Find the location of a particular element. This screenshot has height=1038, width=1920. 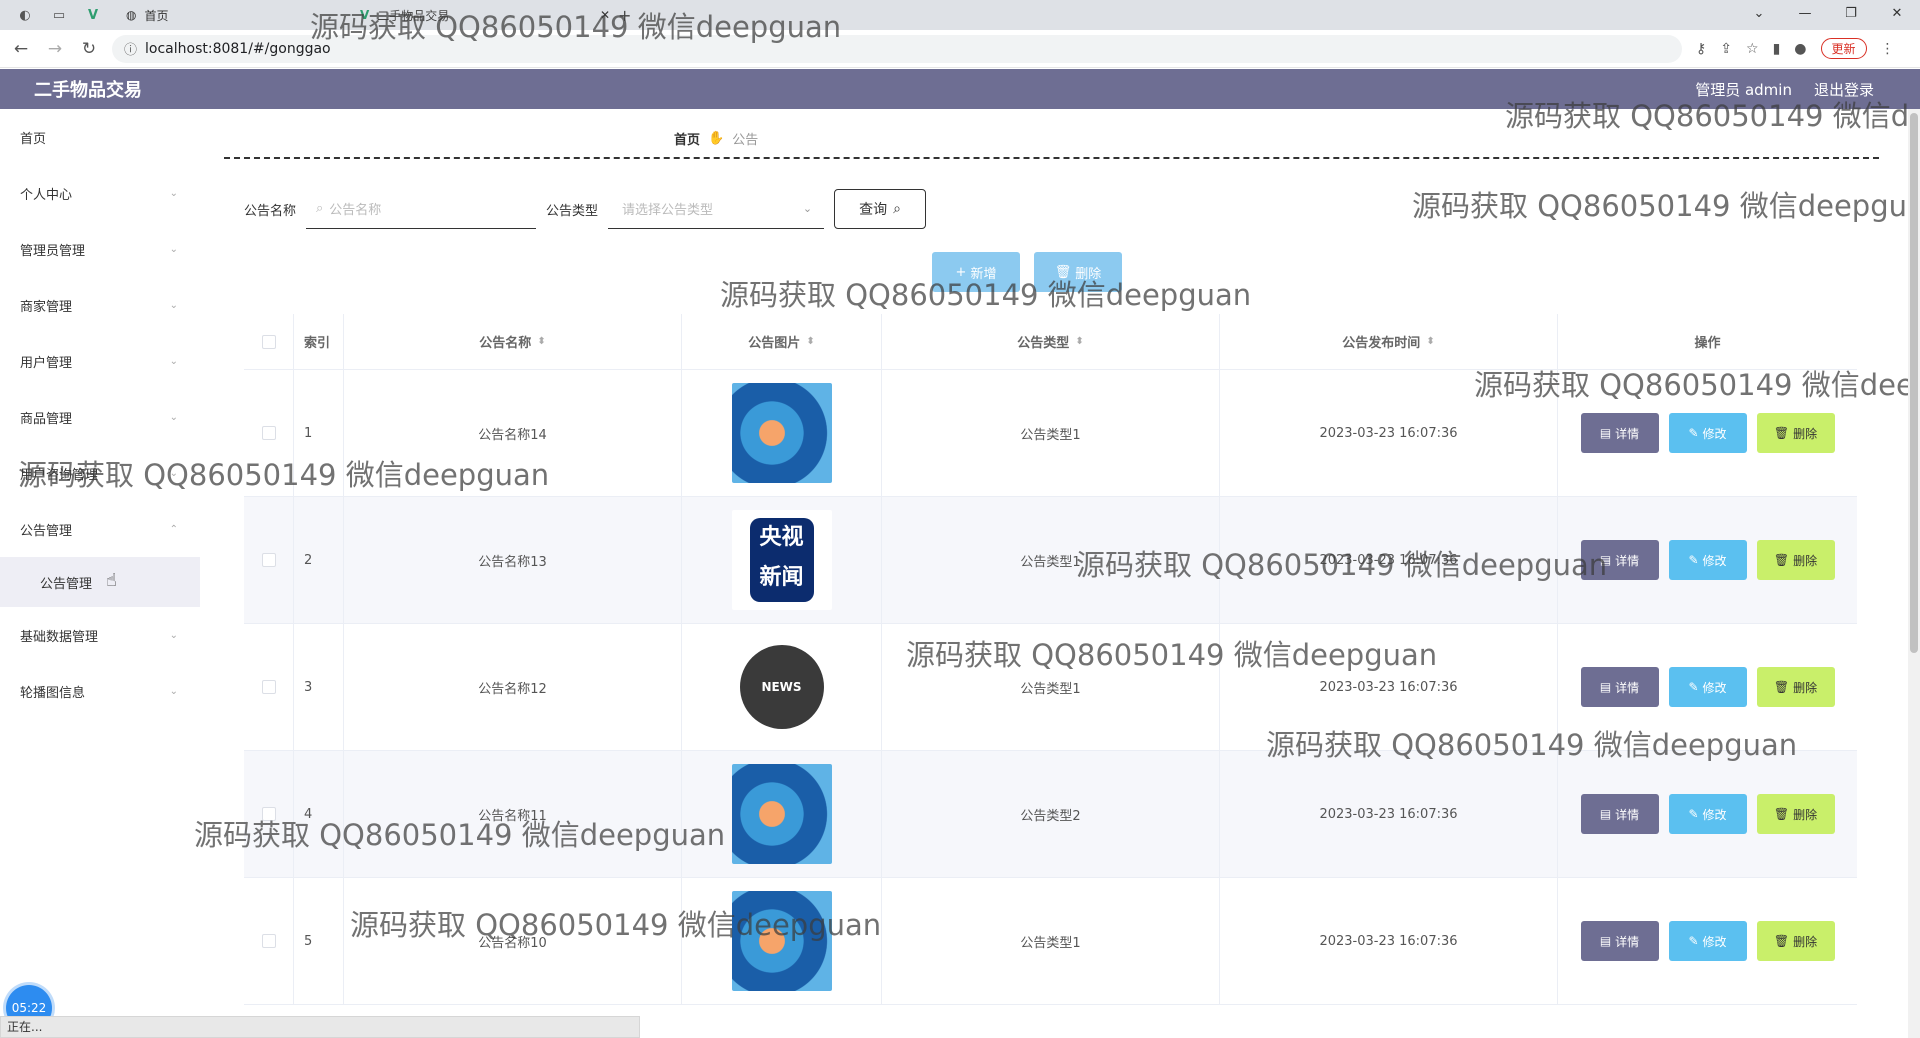

plus-icon: + is located at coordinates (961, 272).